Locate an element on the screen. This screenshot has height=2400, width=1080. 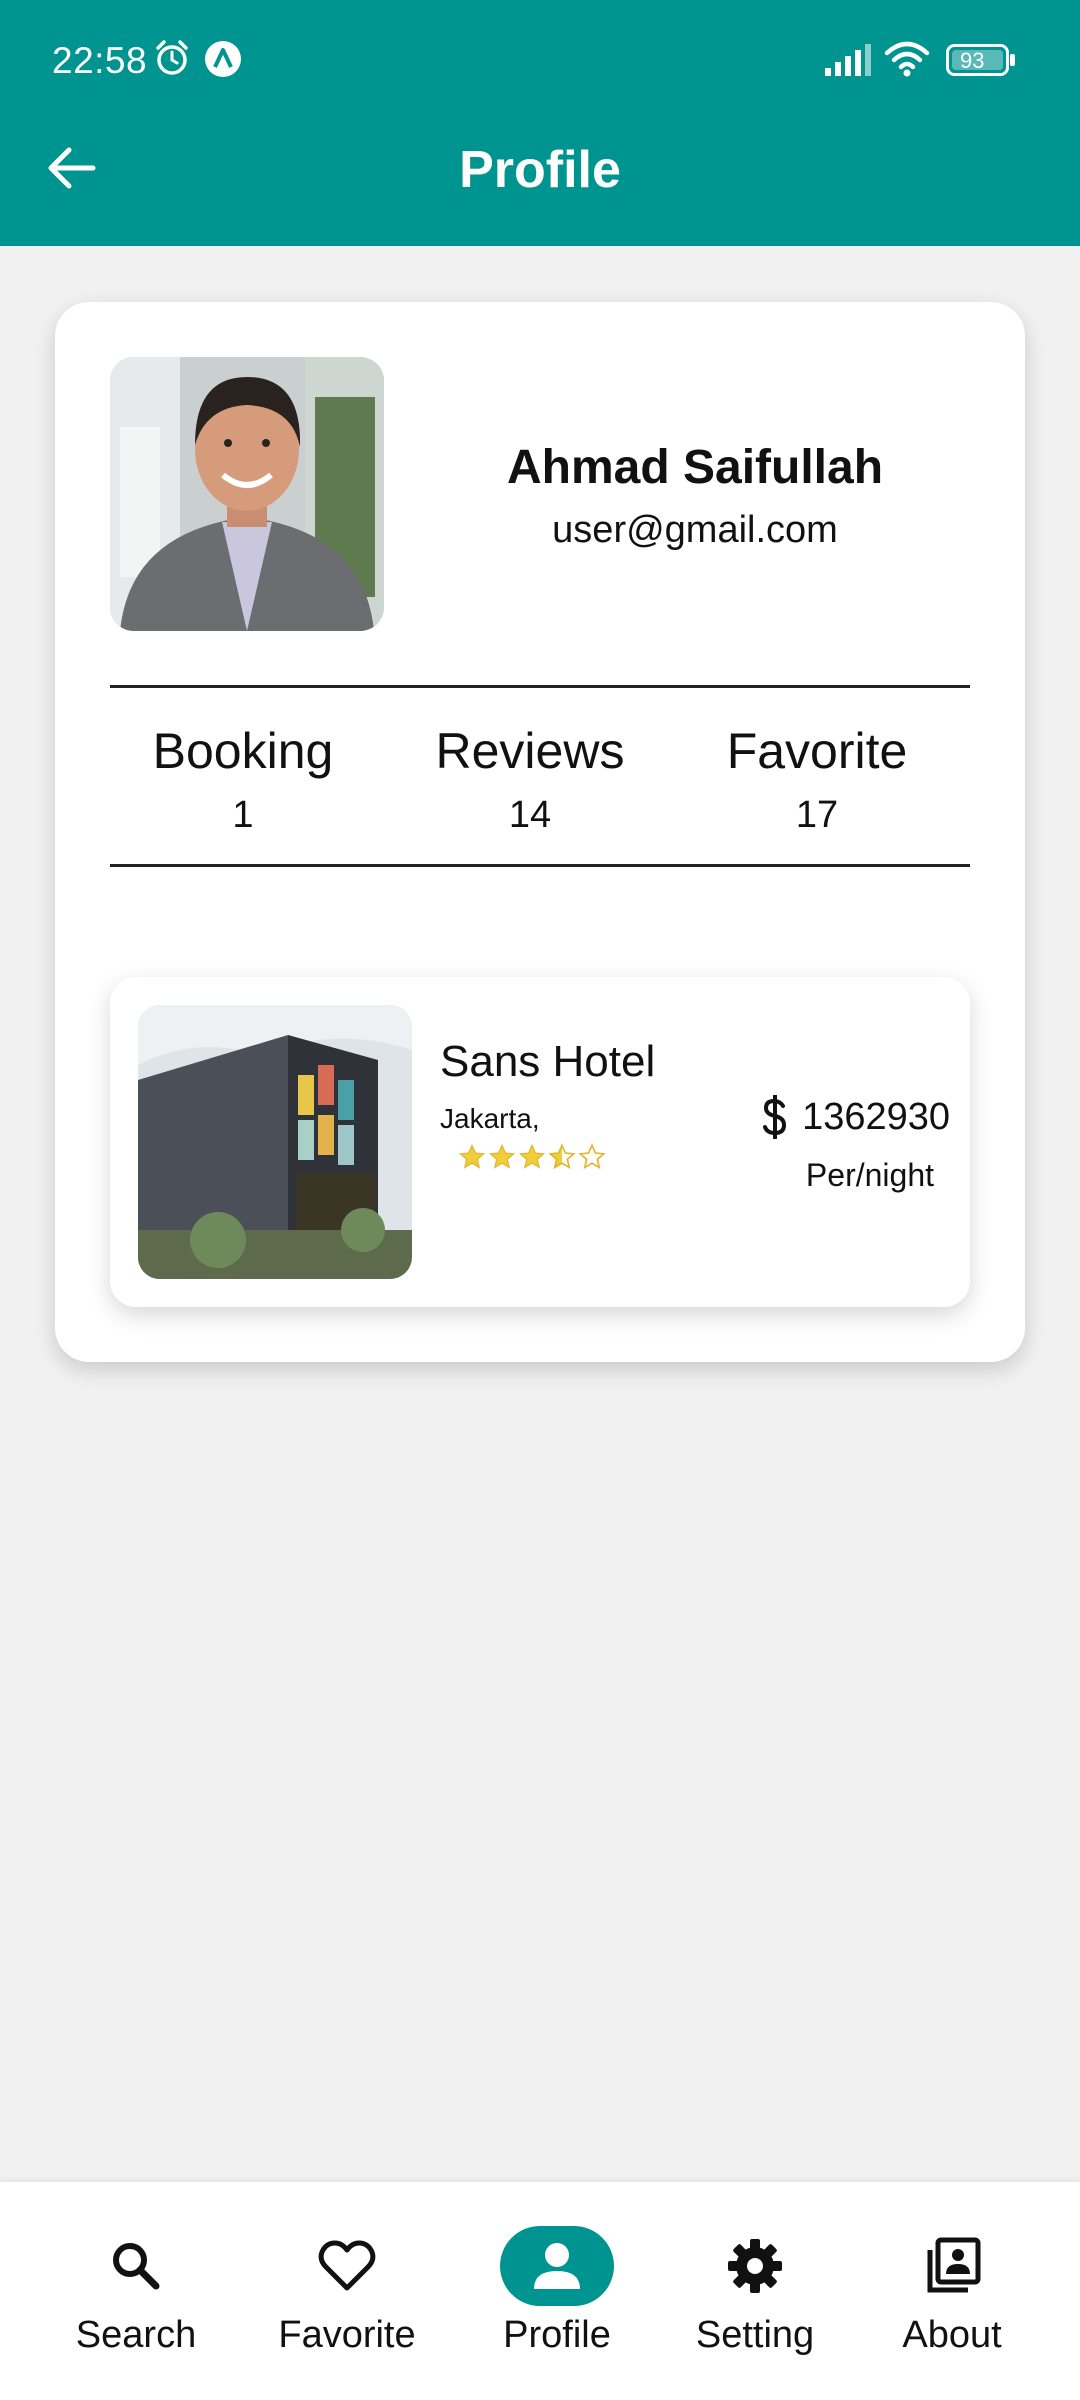
price-unit: Per/night is located at coordinates (869, 1175).